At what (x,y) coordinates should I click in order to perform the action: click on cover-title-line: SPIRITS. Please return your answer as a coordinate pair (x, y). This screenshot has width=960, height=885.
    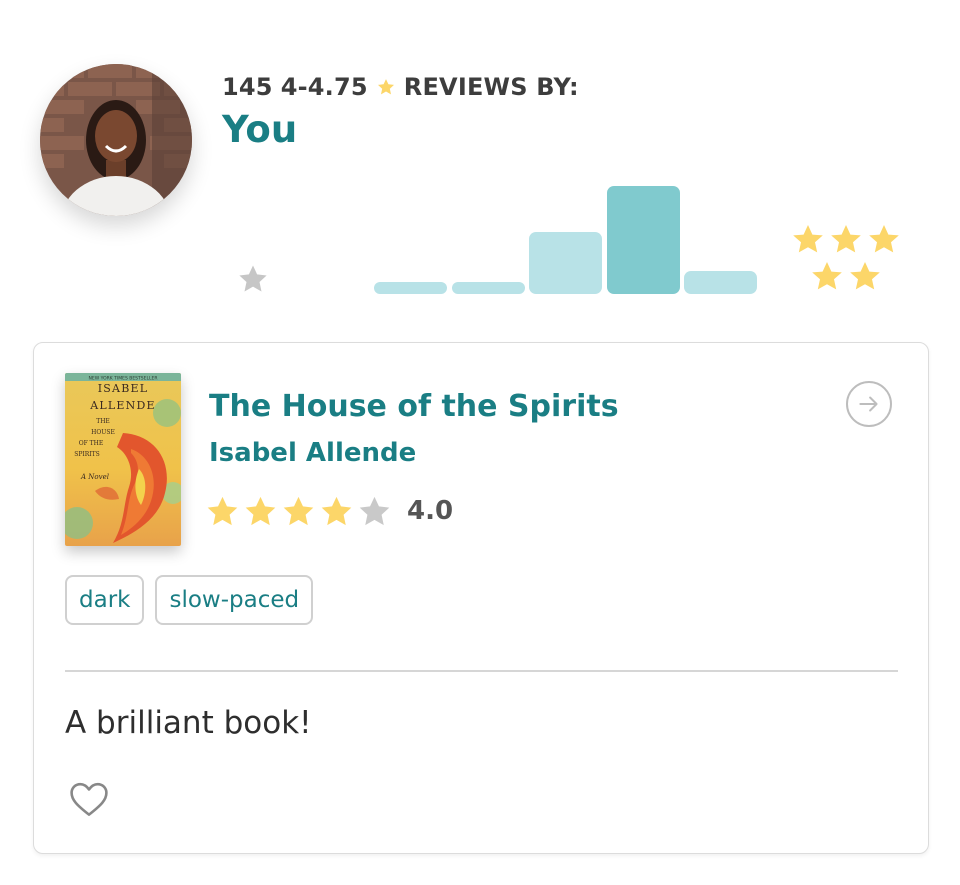
    Looking at the image, I should click on (87, 454).